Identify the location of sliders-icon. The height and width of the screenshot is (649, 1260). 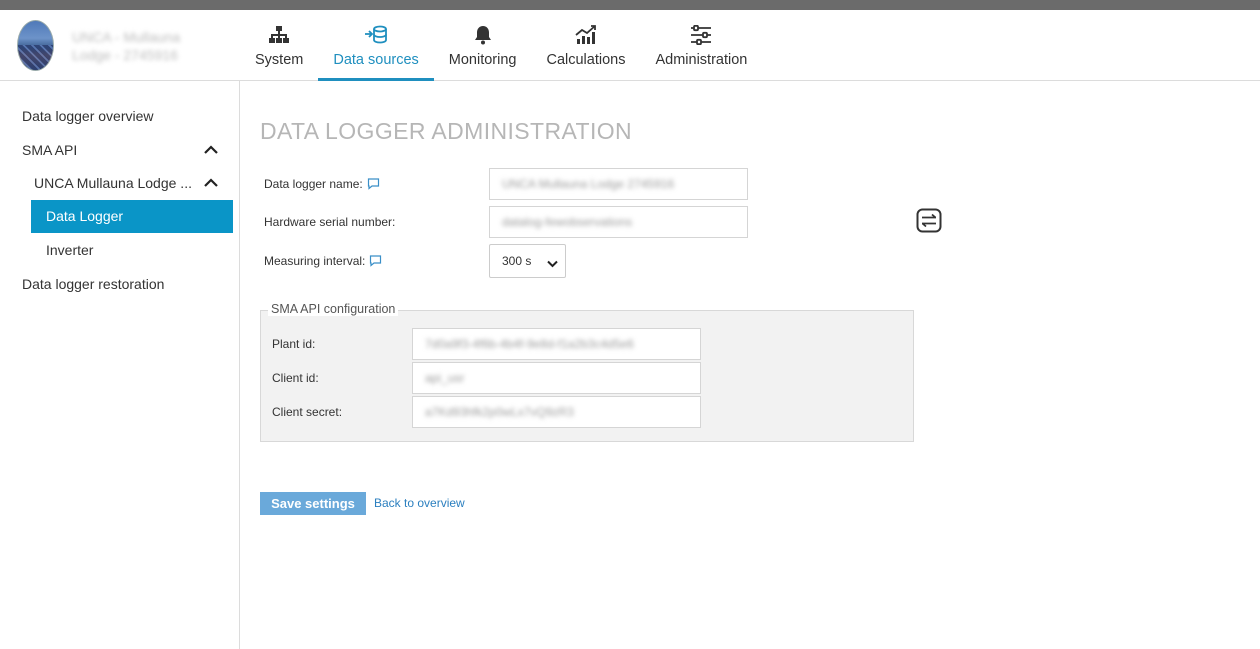
(701, 35).